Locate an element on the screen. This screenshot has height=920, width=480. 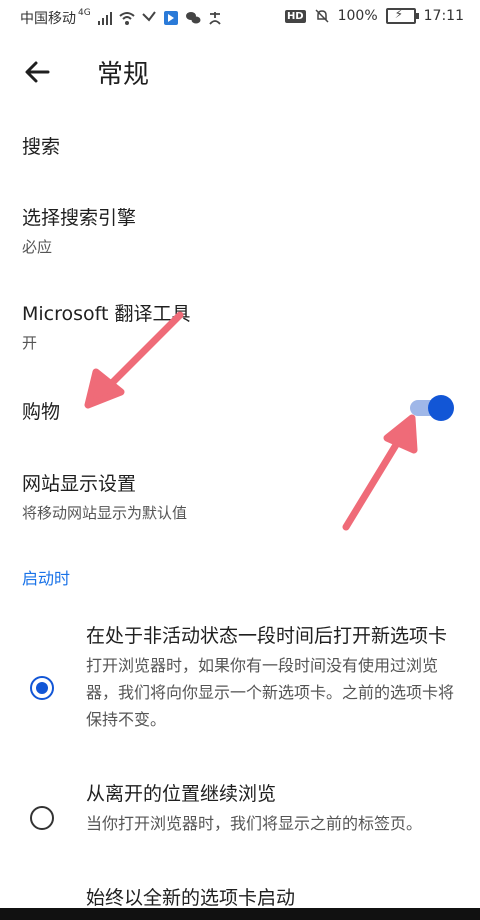
alipay-icon is located at coordinates (215, 18).